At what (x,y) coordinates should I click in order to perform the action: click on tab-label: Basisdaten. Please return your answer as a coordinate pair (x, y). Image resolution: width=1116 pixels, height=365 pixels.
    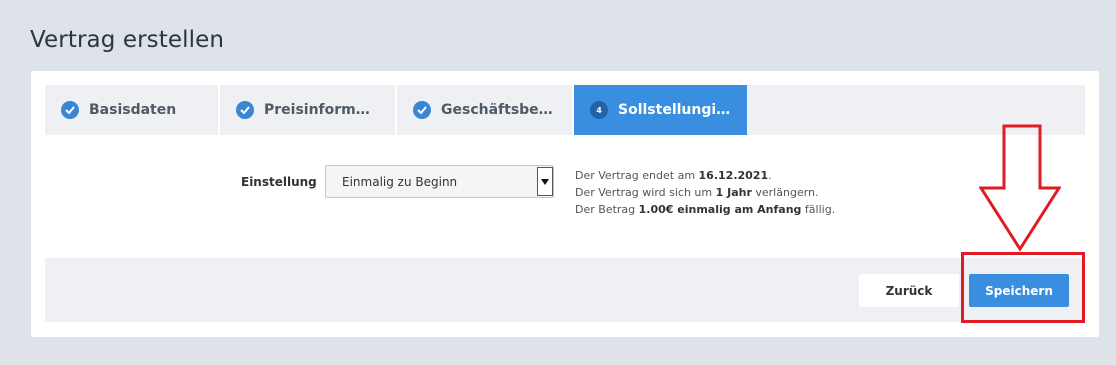
    Looking at the image, I should click on (133, 110).